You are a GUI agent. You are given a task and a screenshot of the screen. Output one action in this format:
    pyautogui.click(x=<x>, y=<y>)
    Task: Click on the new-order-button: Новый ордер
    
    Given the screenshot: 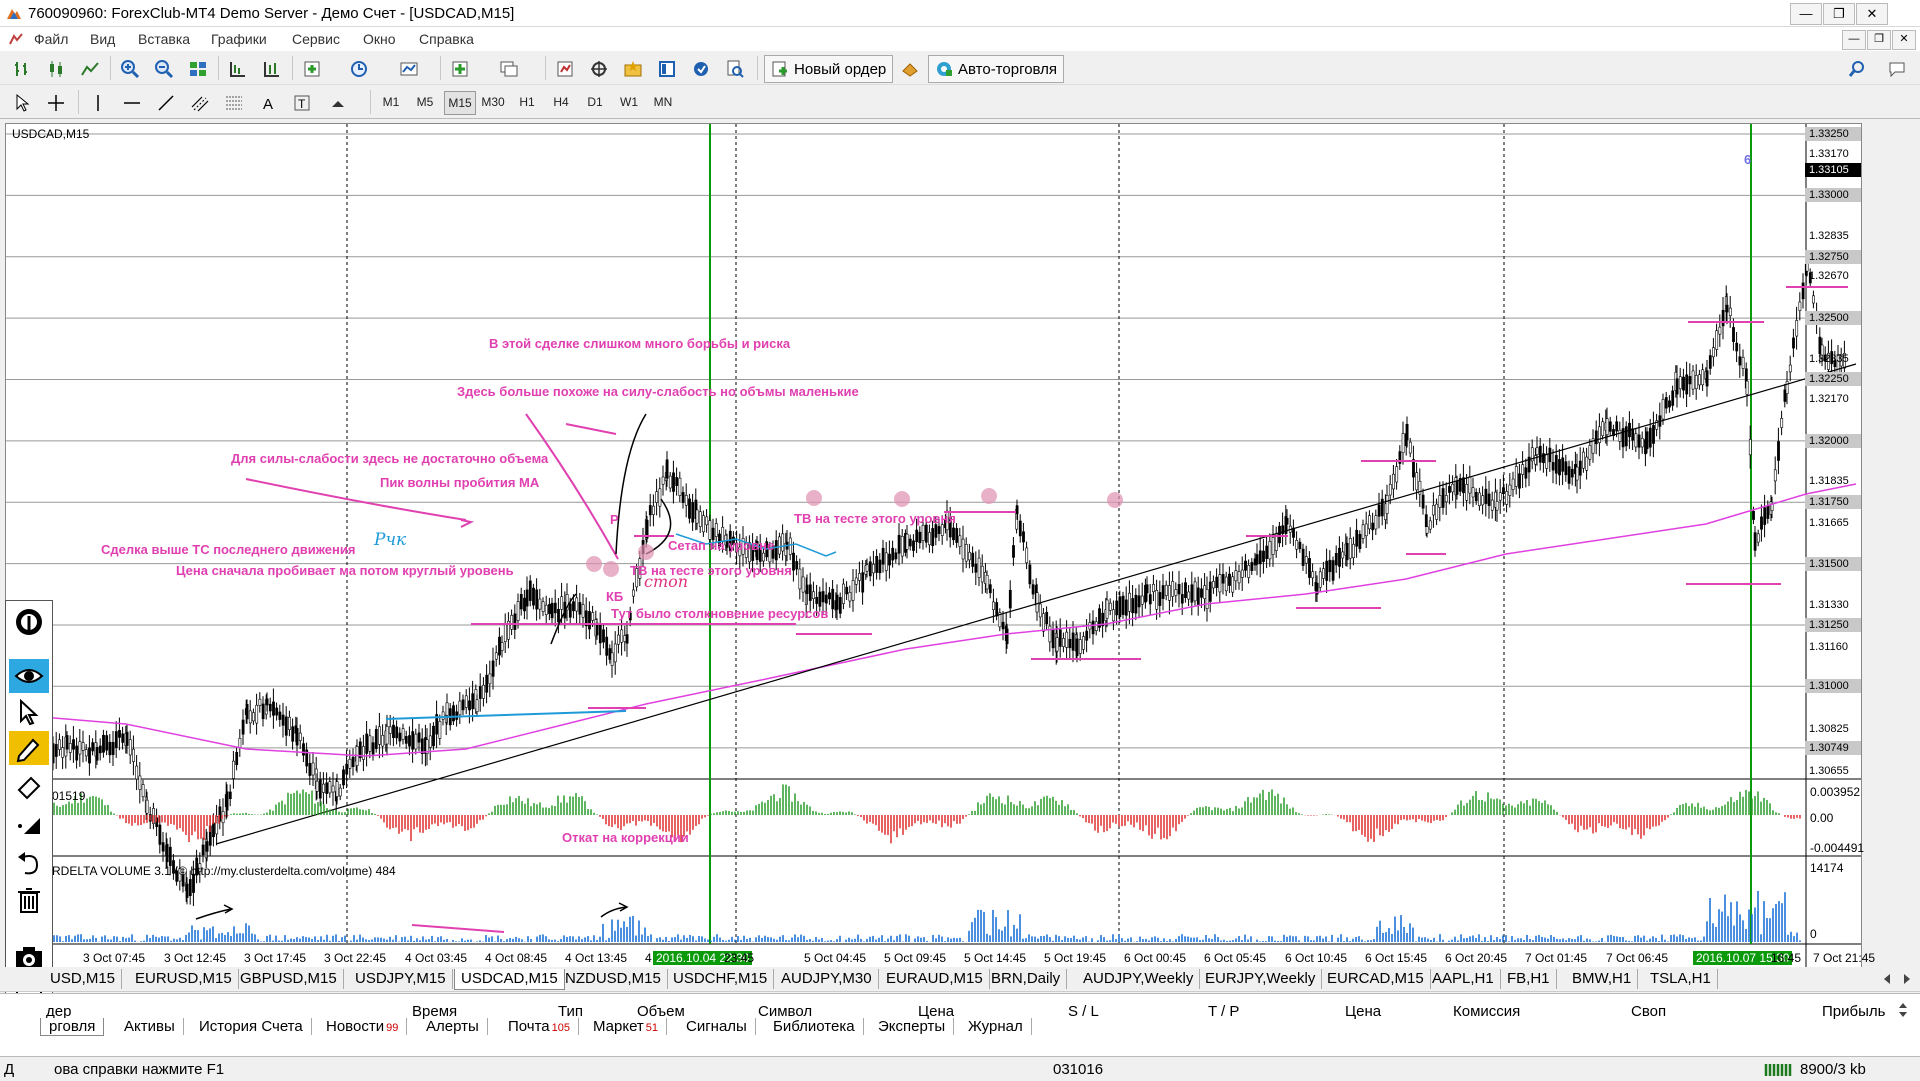 What is the action you would take?
    pyautogui.click(x=829, y=69)
    